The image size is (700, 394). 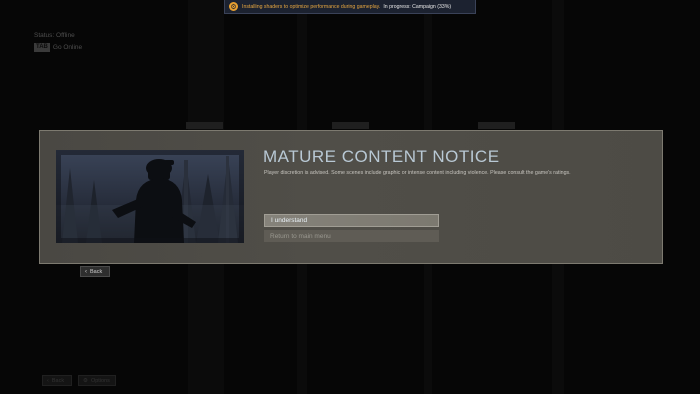 What do you see at coordinates (150, 196) in the screenshot?
I see `soldier-forest-image` at bounding box center [150, 196].